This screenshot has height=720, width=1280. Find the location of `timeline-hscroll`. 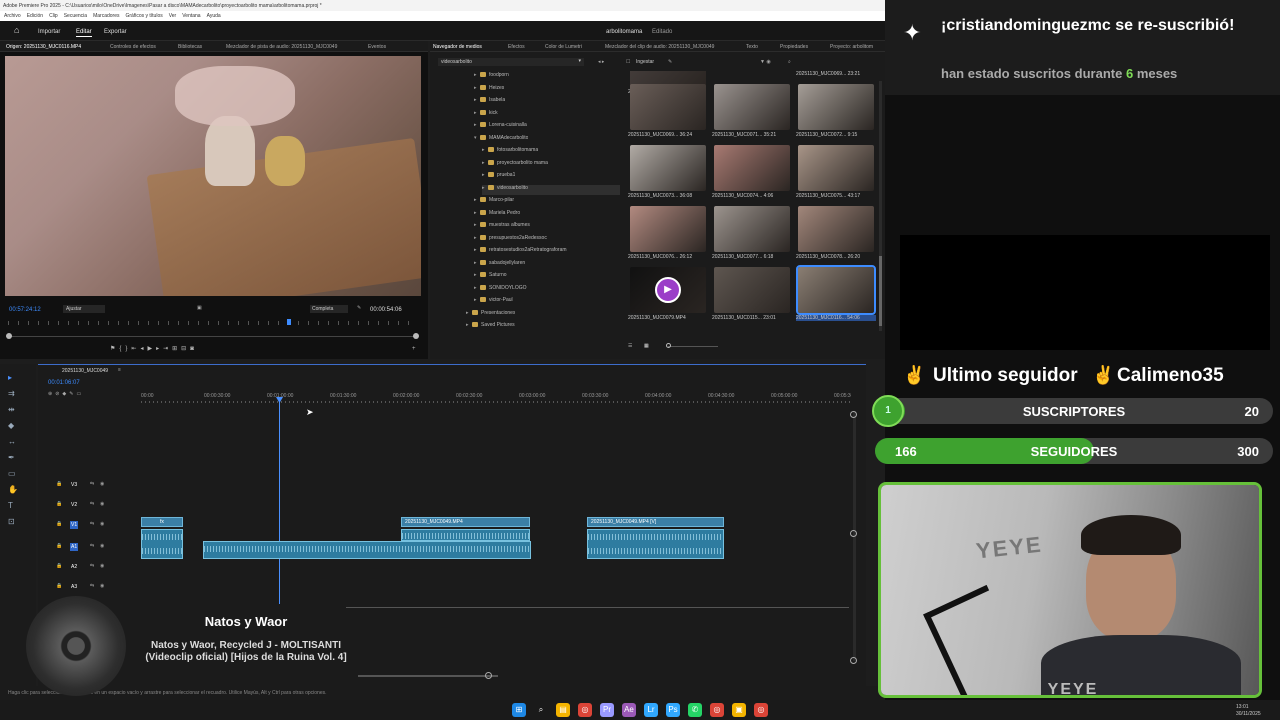

timeline-hscroll is located at coordinates (428, 676).